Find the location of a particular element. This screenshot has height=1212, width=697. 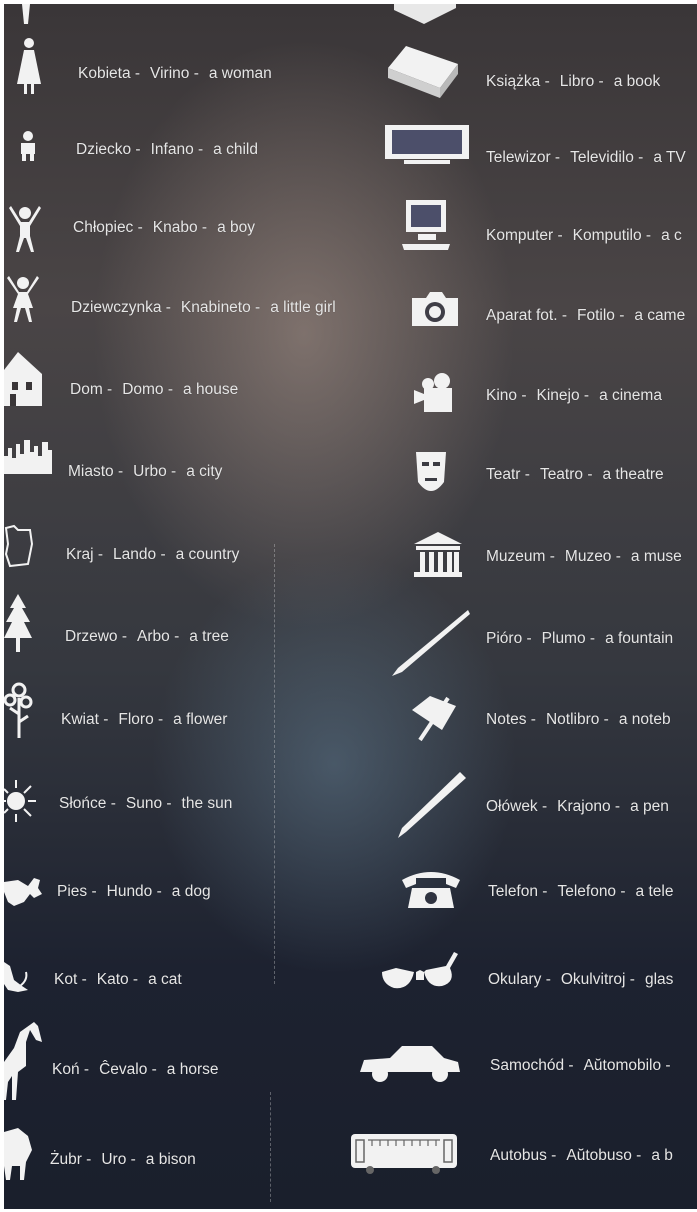

boy-icon is located at coordinates (25, 229).